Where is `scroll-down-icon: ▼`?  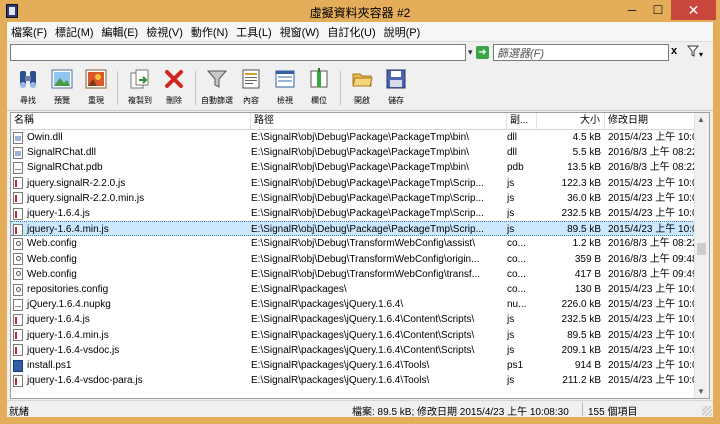 scroll-down-icon: ▼ is located at coordinates (701, 391).